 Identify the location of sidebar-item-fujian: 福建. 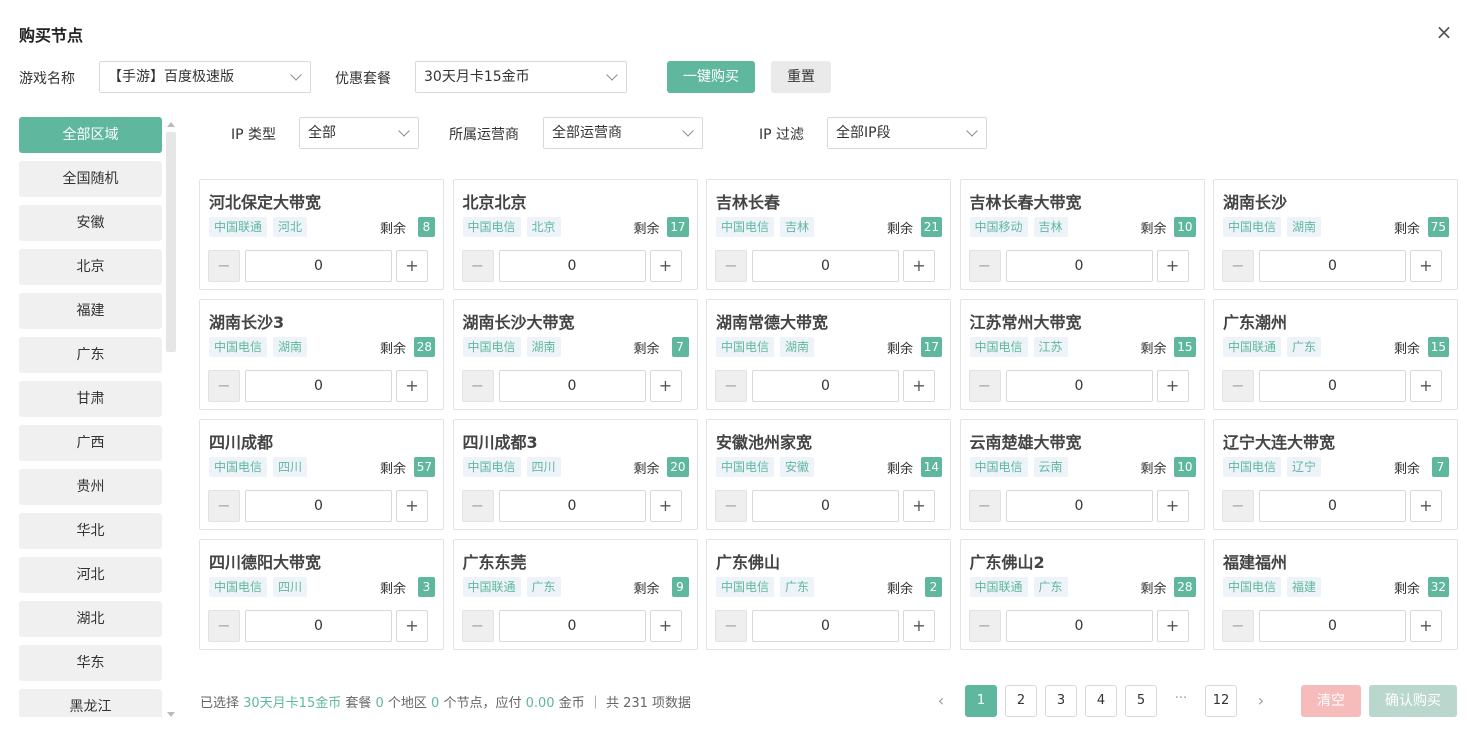
(90, 311).